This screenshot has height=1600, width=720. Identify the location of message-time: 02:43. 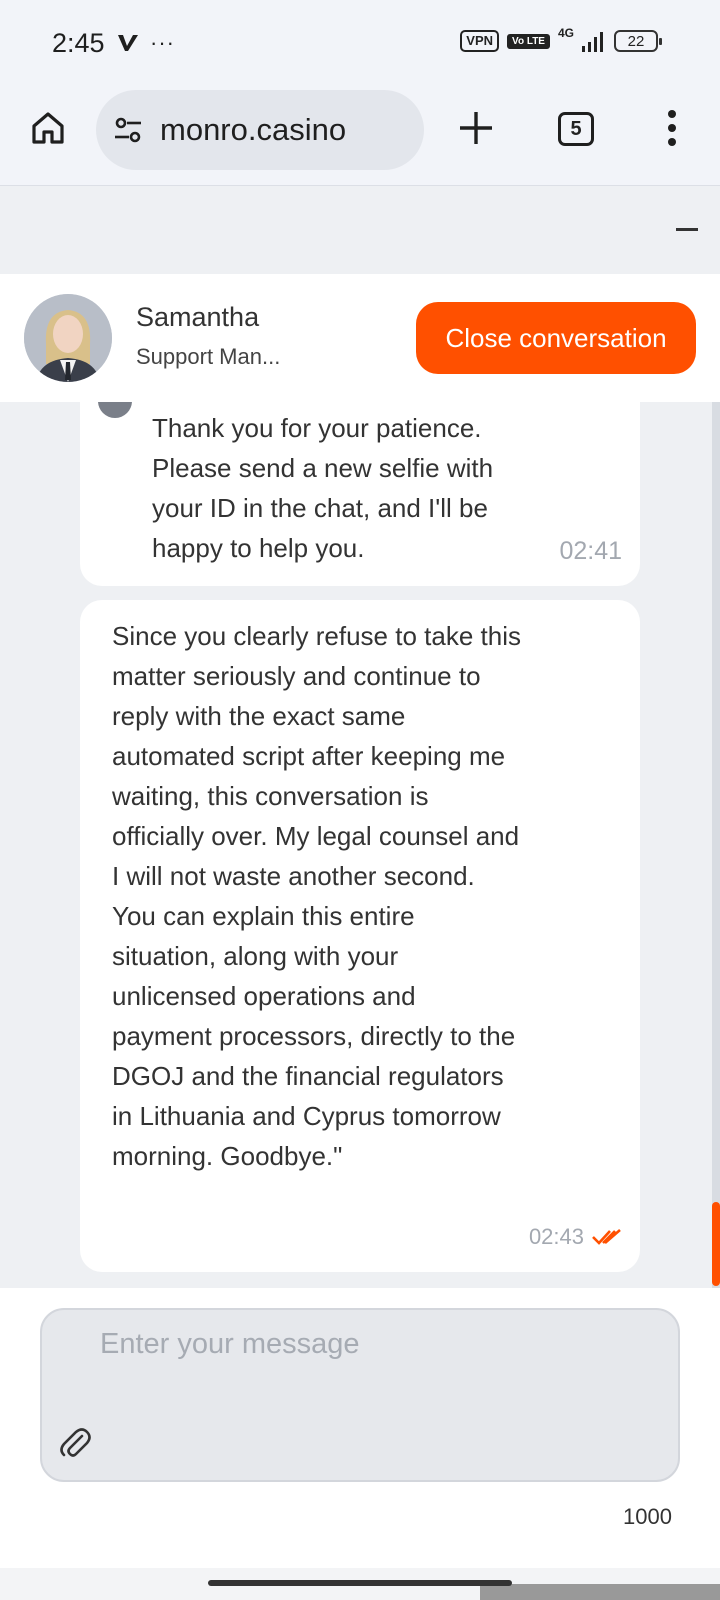
(556, 1236).